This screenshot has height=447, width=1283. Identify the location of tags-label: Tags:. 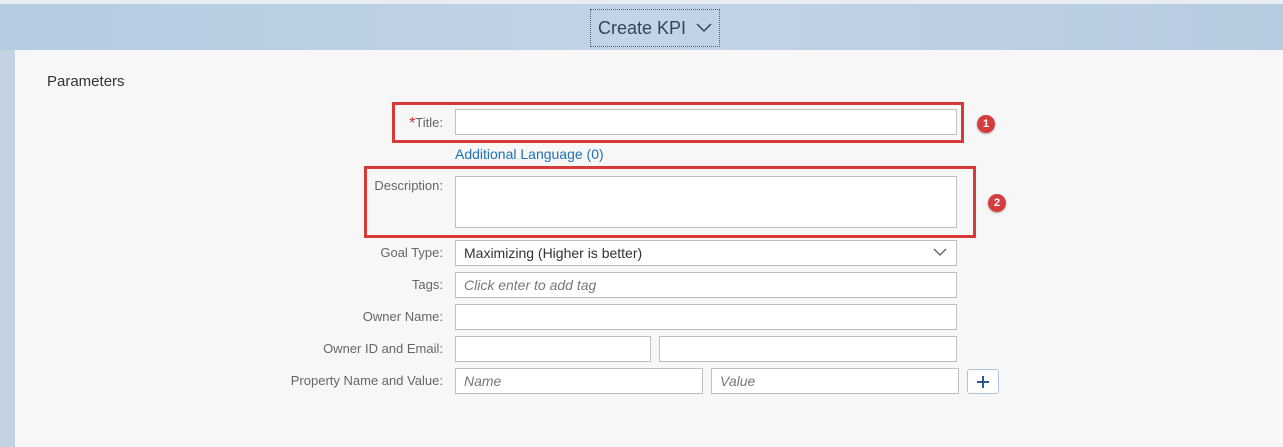
(427, 284).